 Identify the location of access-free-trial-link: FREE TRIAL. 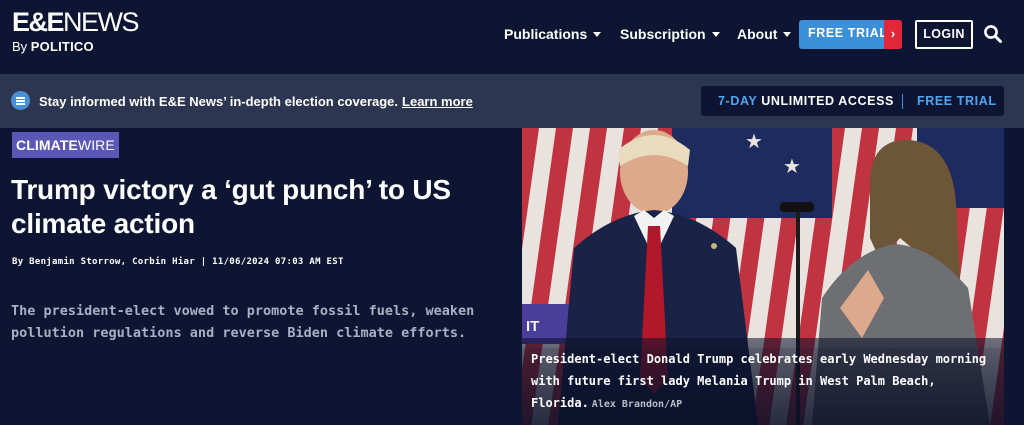
(957, 101).